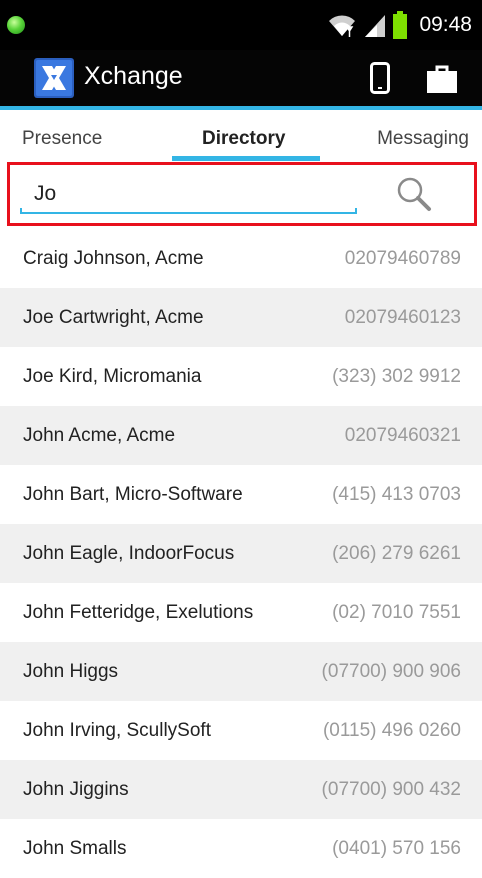 The height and width of the screenshot is (878, 482). Describe the element at coordinates (133, 76) in the screenshot. I see `app-title: Xchange` at that location.